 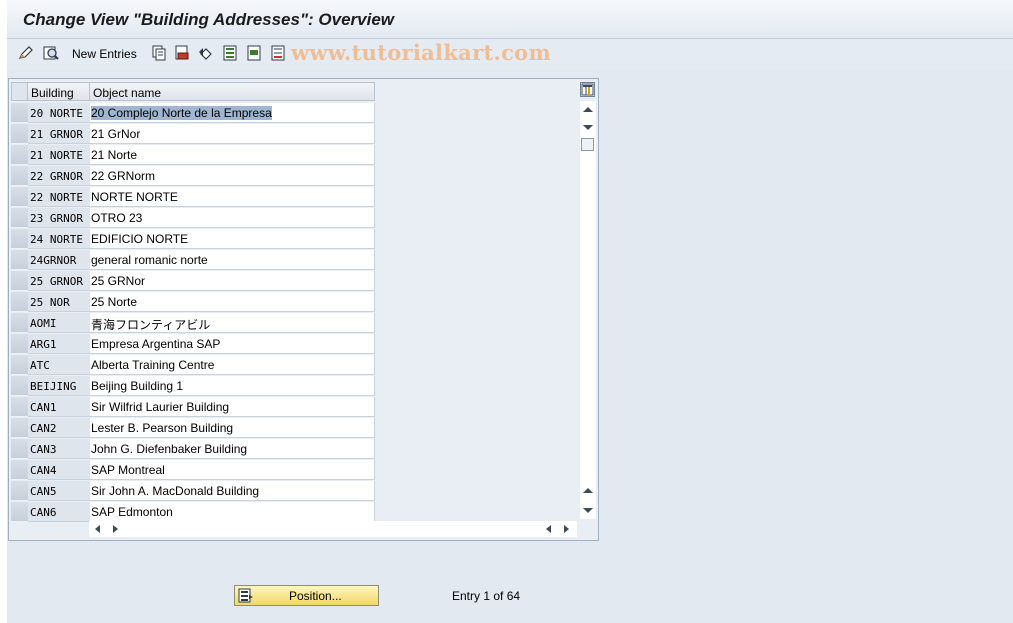 What do you see at coordinates (140, 239) in the screenshot?
I see `object-name-text: EDIFICIO NORTE` at bounding box center [140, 239].